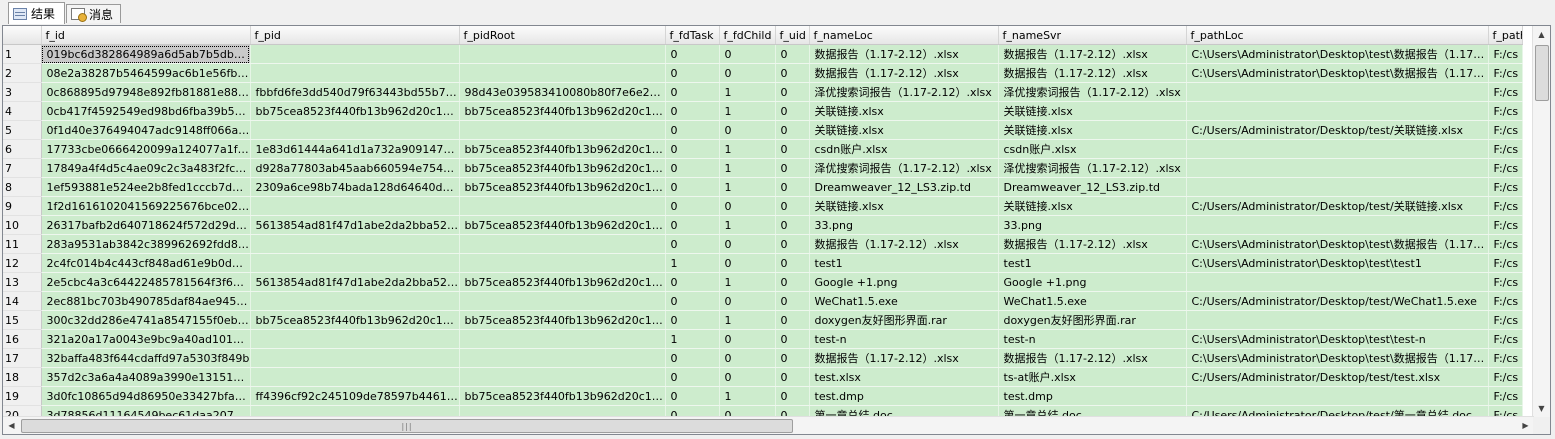 The image size is (1555, 439). Describe the element at coordinates (22, 73) in the screenshot. I see `row-number: 2` at that location.